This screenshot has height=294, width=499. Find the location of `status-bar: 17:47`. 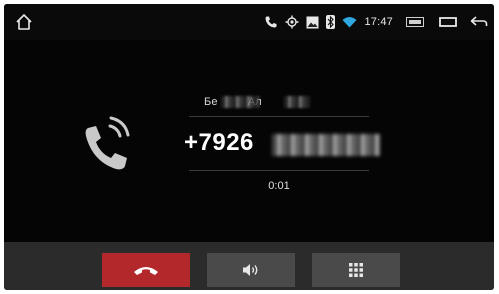

status-bar: 17:47 is located at coordinates (249, 22).